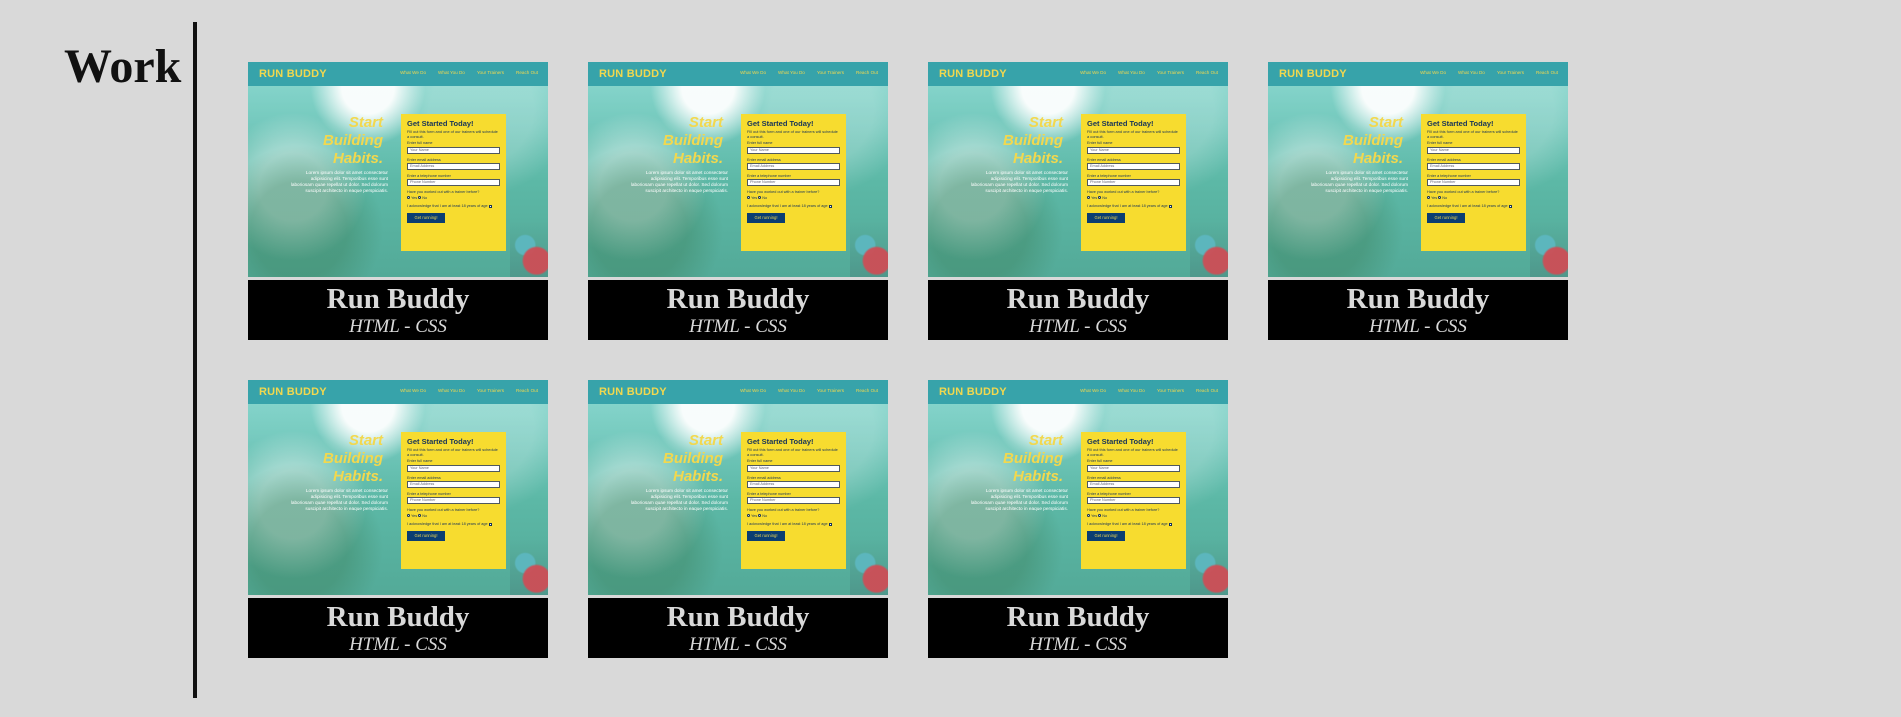  I want to click on preview-hero-line: Start, so click(705, 440).